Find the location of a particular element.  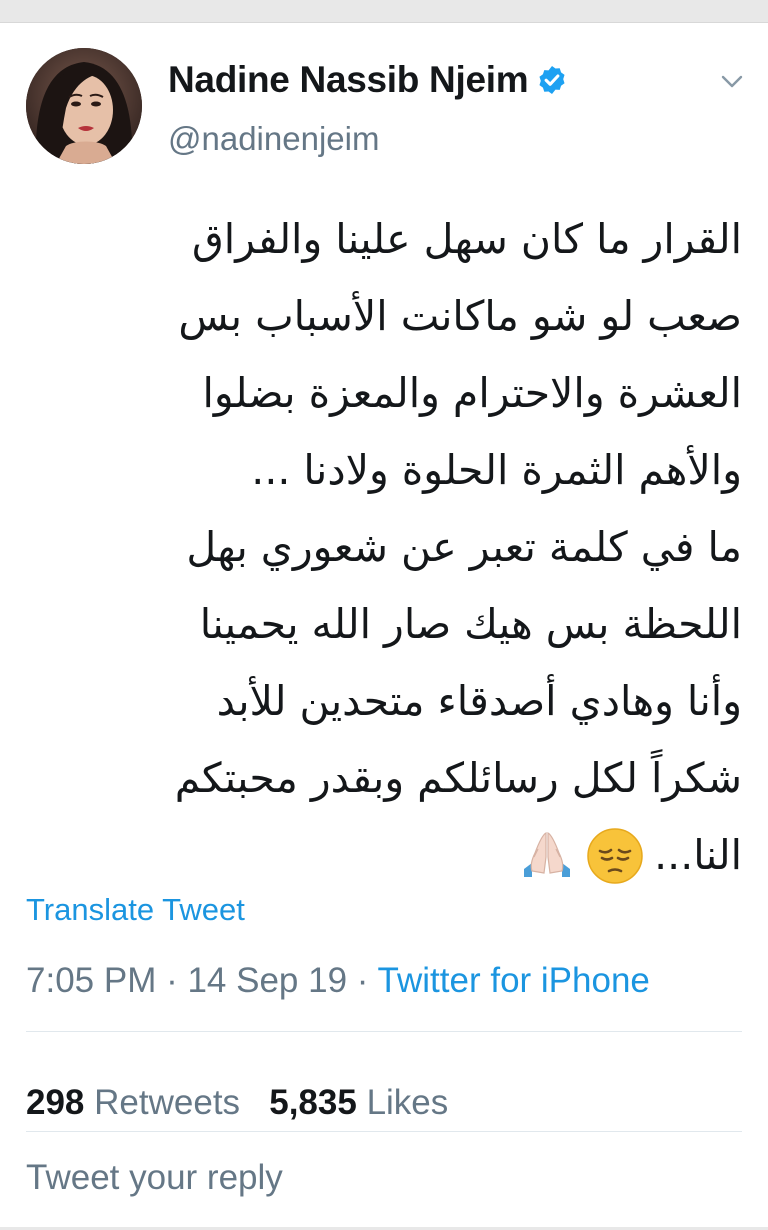

tweet-header: Nadine Nassib Njeim @nadinenjeim is located at coordinates (384, 103).